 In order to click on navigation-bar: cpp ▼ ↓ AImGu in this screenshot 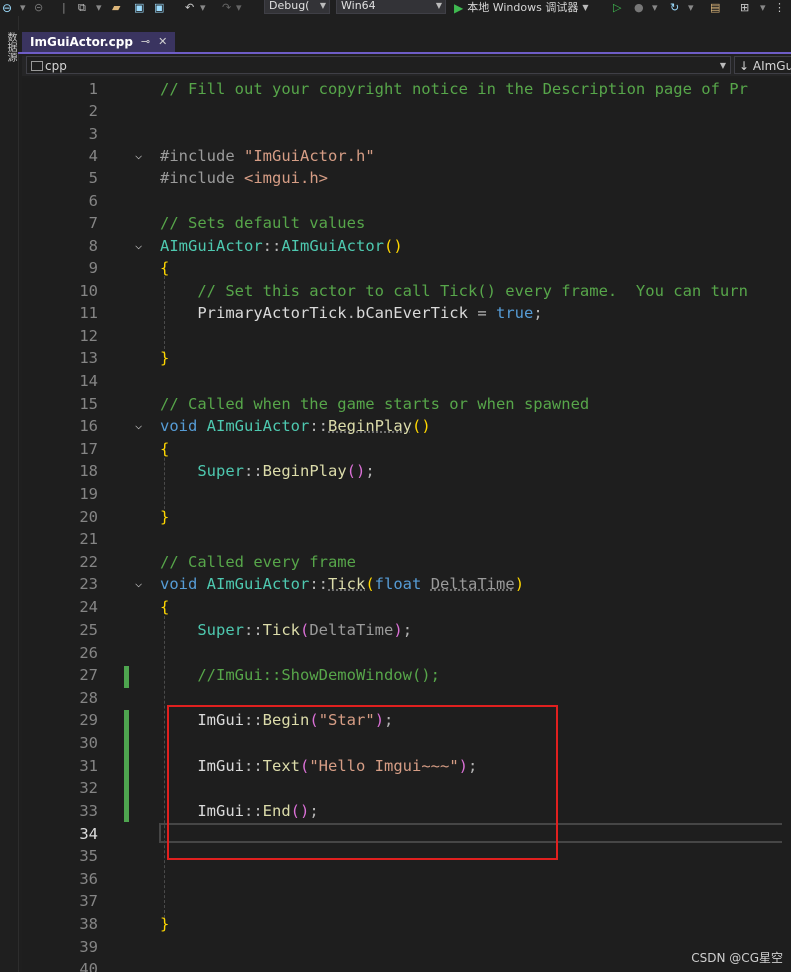, I will do `click(406, 66)`.